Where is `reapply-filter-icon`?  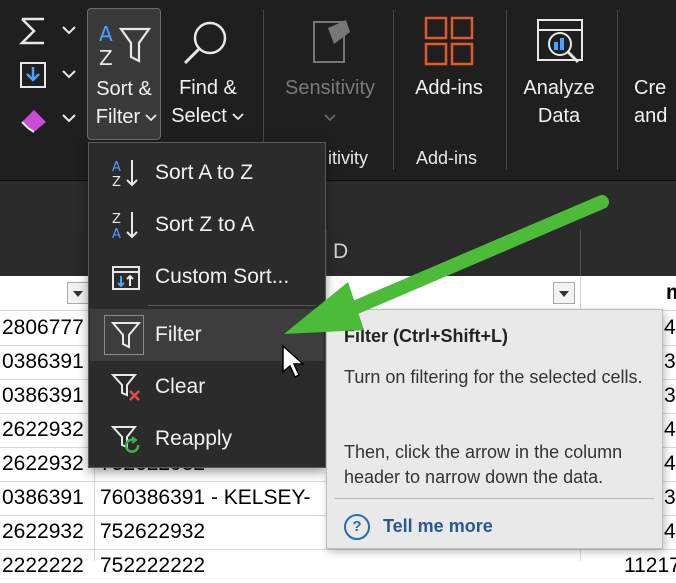 reapply-filter-icon is located at coordinates (125, 439).